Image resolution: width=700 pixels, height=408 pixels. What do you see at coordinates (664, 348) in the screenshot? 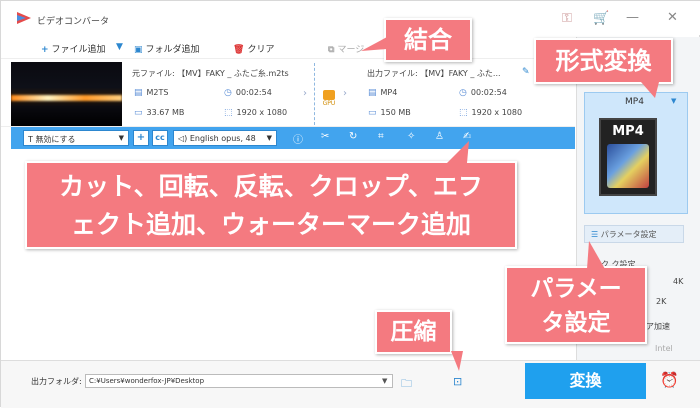
I see `intel-label: Intel` at bounding box center [664, 348].